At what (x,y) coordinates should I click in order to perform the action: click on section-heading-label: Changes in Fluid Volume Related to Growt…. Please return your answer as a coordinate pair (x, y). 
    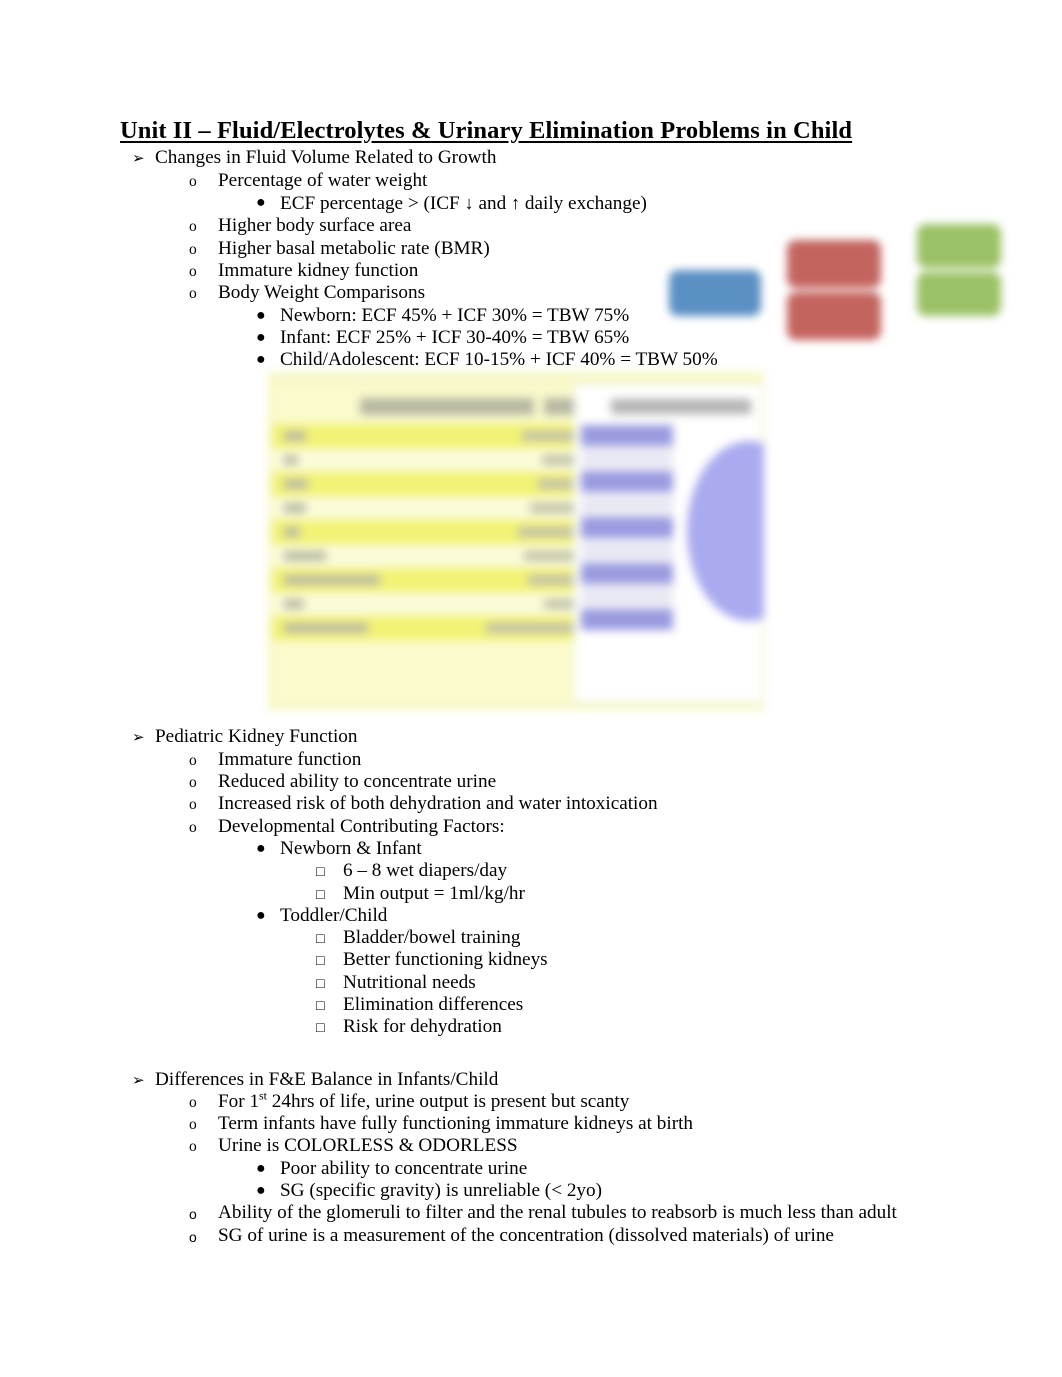
    Looking at the image, I should click on (326, 158).